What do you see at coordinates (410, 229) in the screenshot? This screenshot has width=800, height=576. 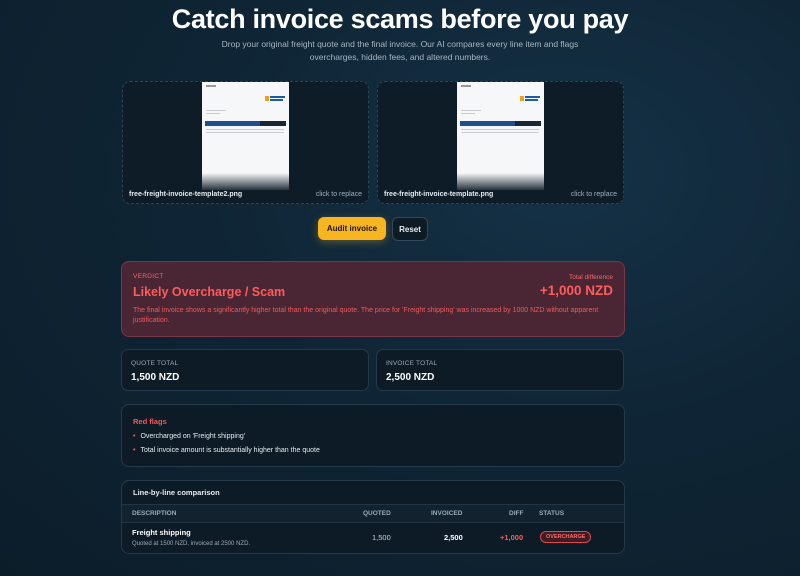 I see `reset-button: Reset` at bounding box center [410, 229].